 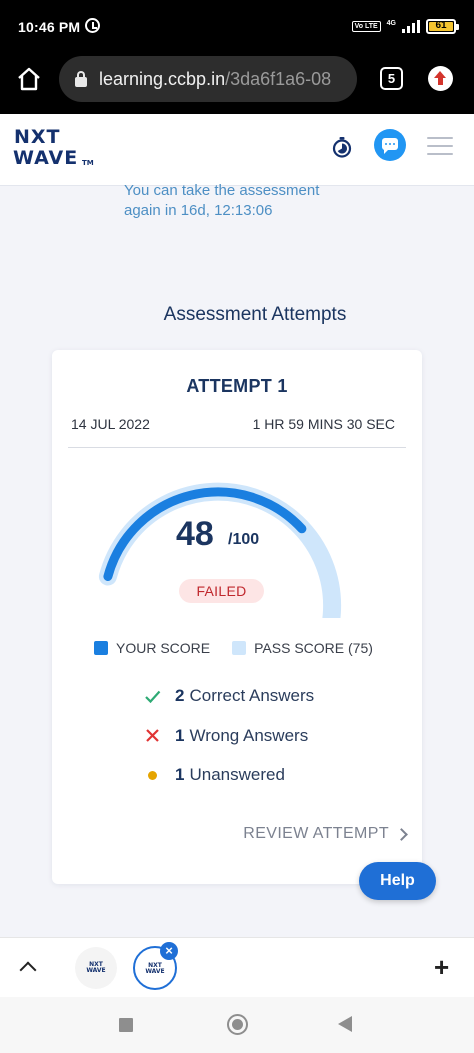 I want to click on attempt-title: ATTEMPT 1, so click(x=237, y=386).